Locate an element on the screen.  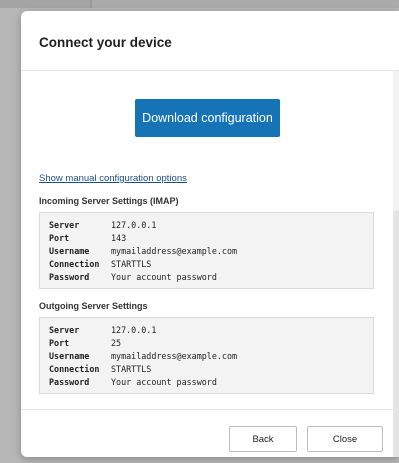
show-manual-configuration-link: Show manual configuration options is located at coordinates (113, 178).